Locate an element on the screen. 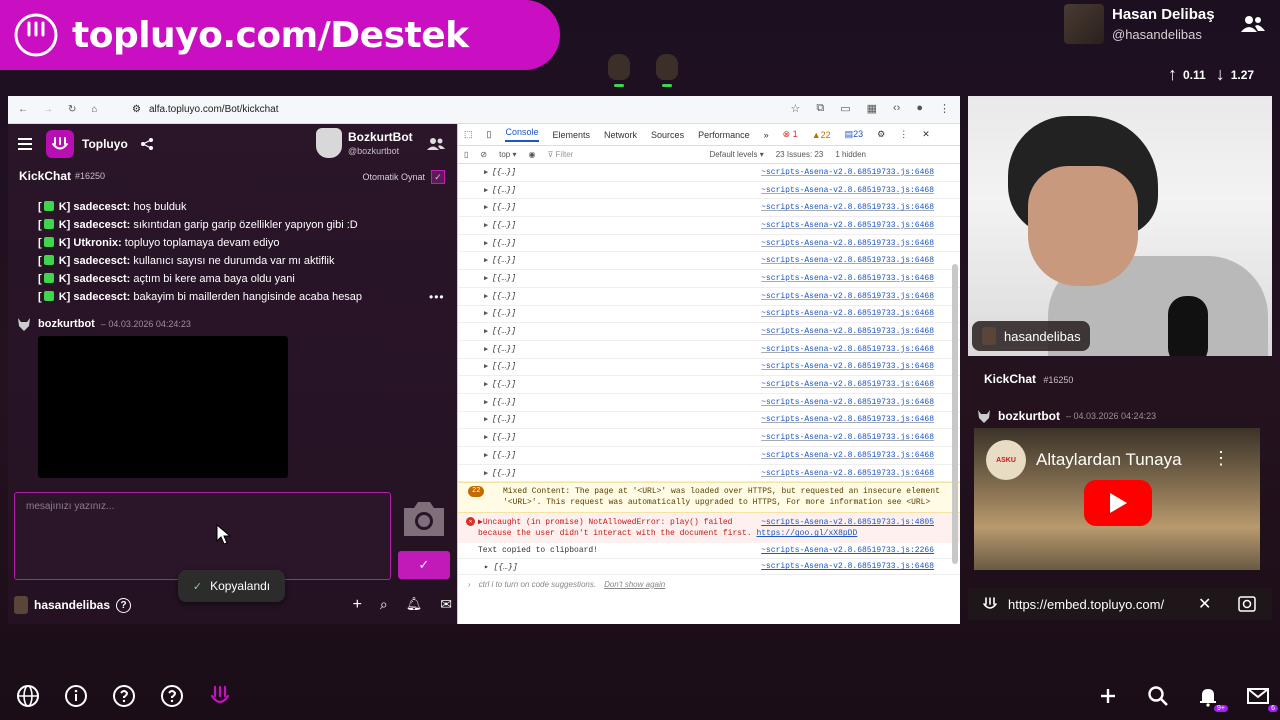 The height and width of the screenshot is (720, 1280). video-title: Altaylardan Tunaya is located at coordinates (1109, 460).